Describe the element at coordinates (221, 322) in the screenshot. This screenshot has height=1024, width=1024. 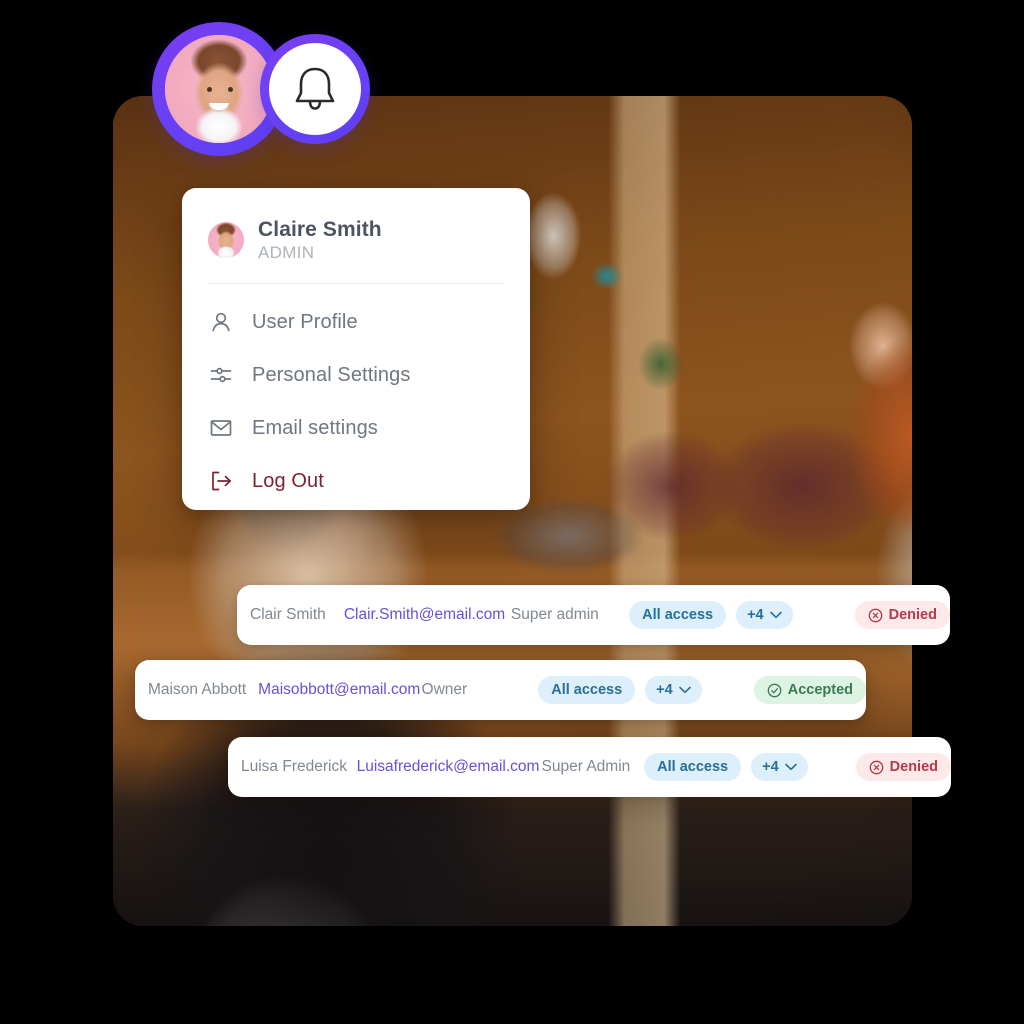
I see `user-icon` at that location.